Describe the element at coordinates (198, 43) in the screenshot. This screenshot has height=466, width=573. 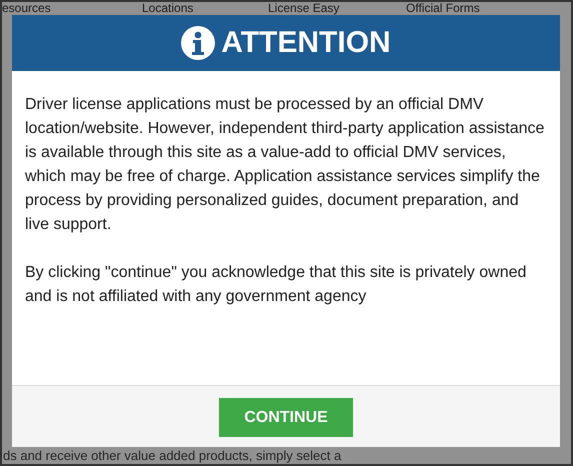
I see `info-icon` at that location.